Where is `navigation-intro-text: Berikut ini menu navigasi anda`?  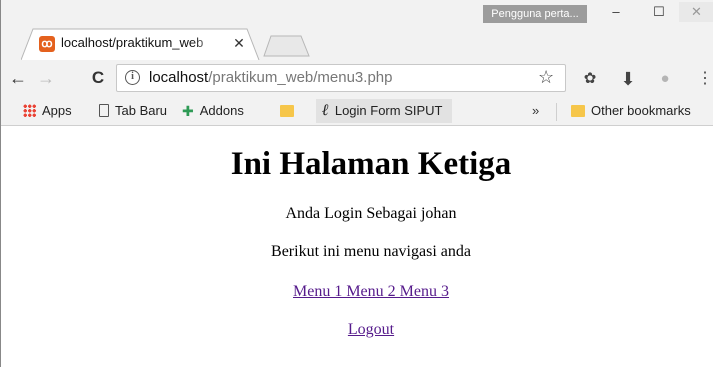
navigation-intro-text: Berikut ini menu navigasi anda is located at coordinates (371, 251).